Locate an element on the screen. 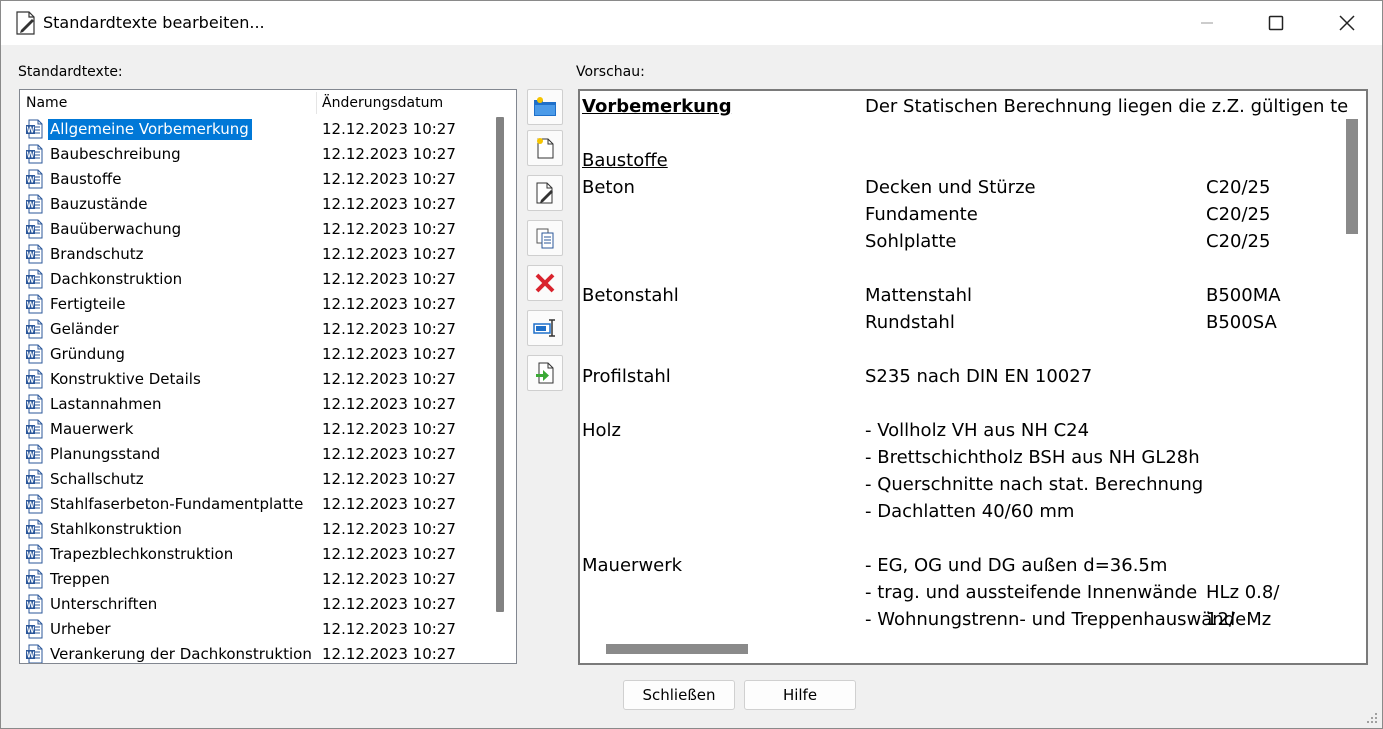  list-item: W Gründung 12.12.2023 10:27 is located at coordinates (255, 354).